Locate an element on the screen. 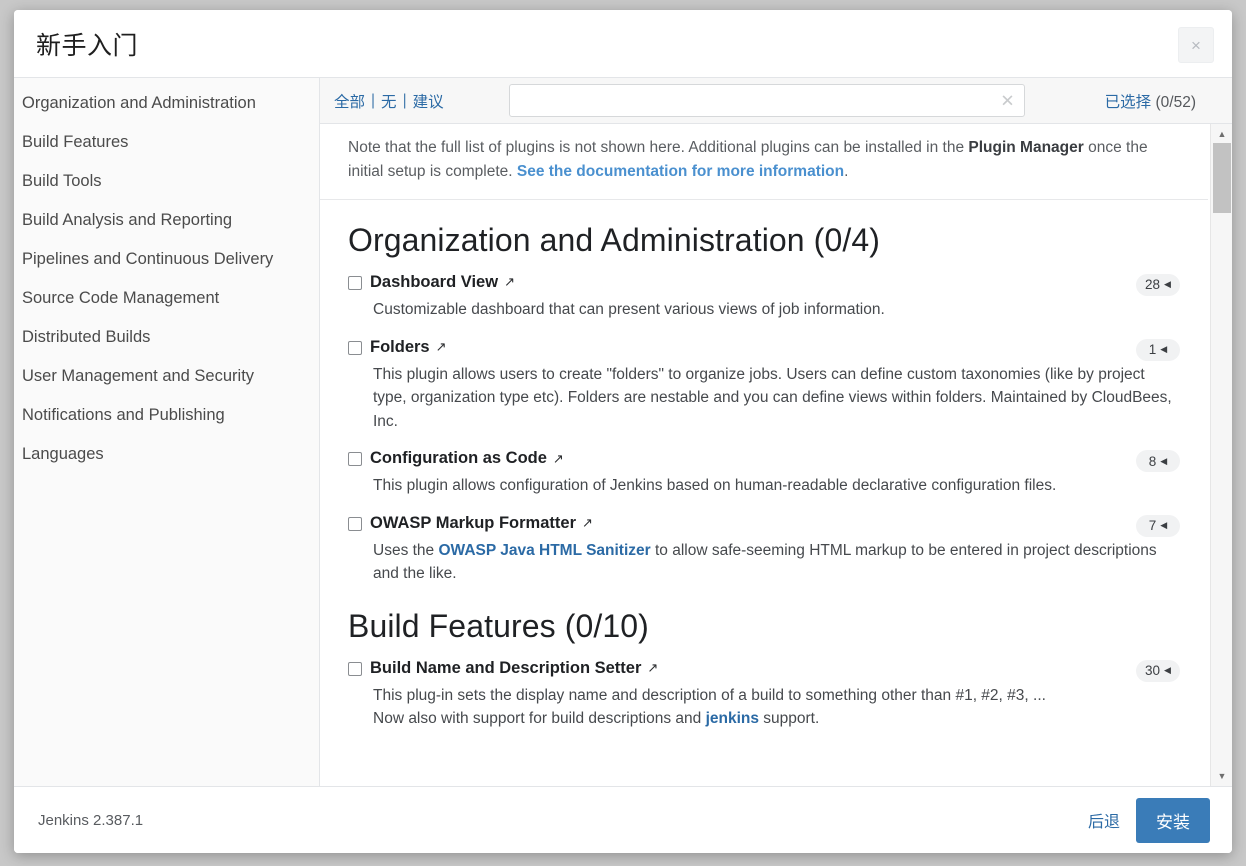 This screenshot has width=1246, height=866. plugin-name: Folders is located at coordinates (400, 347).